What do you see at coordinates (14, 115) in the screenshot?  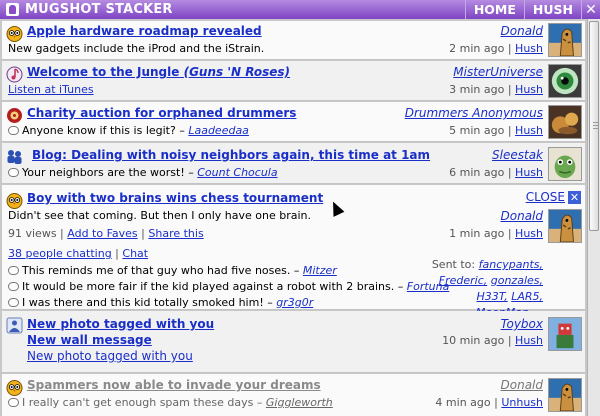 I see `group-badge-icon` at bounding box center [14, 115].